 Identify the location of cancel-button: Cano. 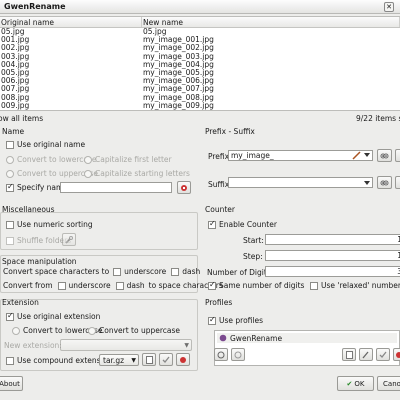
(388, 383).